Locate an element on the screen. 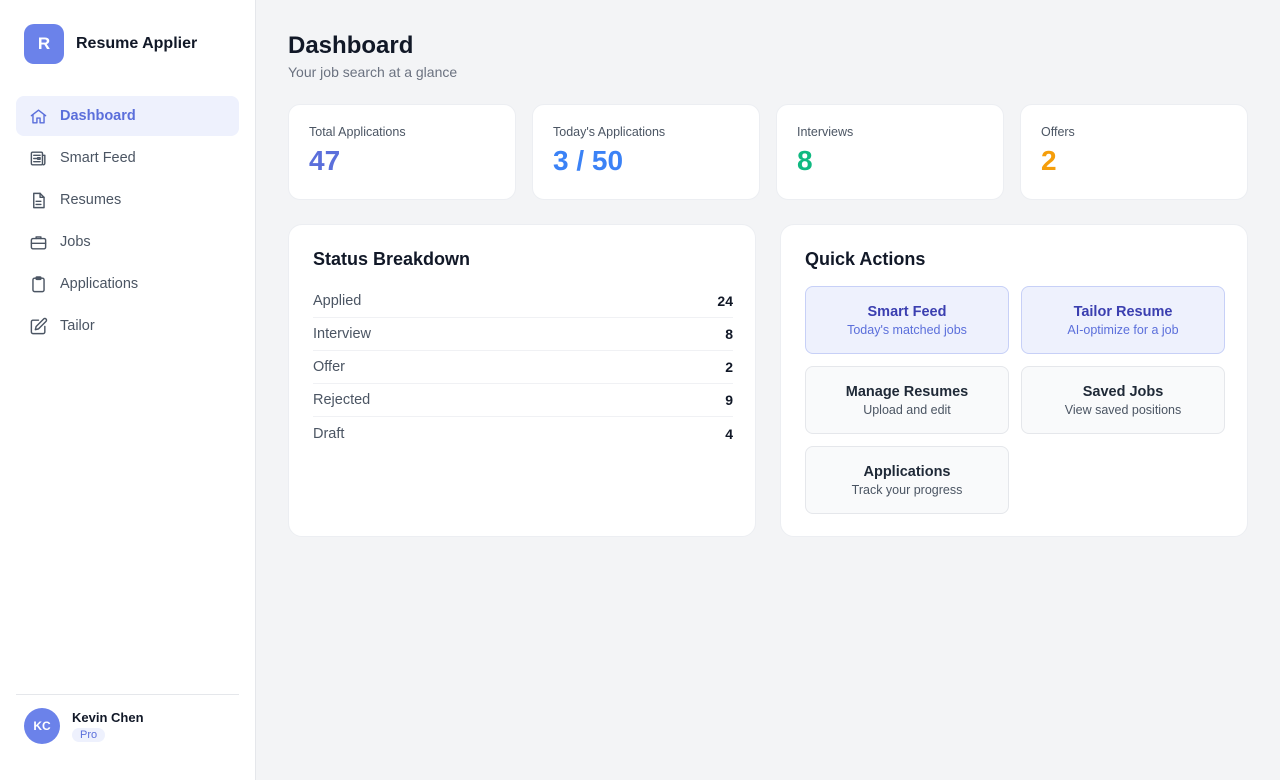 This screenshot has width=1280, height=780. stat-label: Offers is located at coordinates (1058, 132).